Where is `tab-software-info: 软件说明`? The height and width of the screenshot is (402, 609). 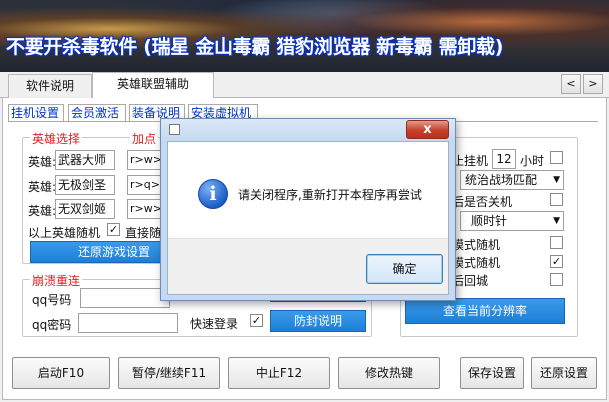
tab-software-info: 软件说明 is located at coordinates (50, 86).